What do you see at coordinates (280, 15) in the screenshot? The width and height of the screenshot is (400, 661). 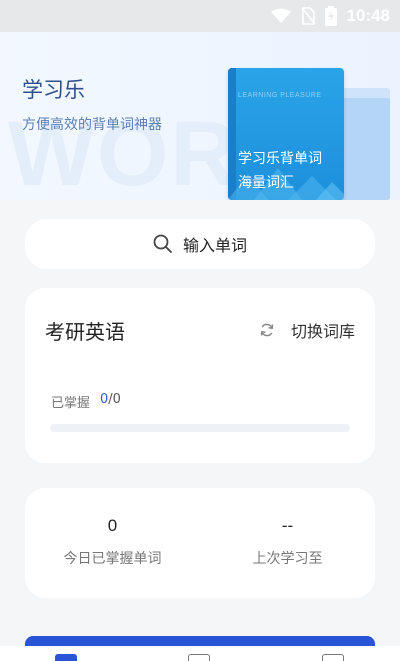 I see `wifi-icon` at bounding box center [280, 15].